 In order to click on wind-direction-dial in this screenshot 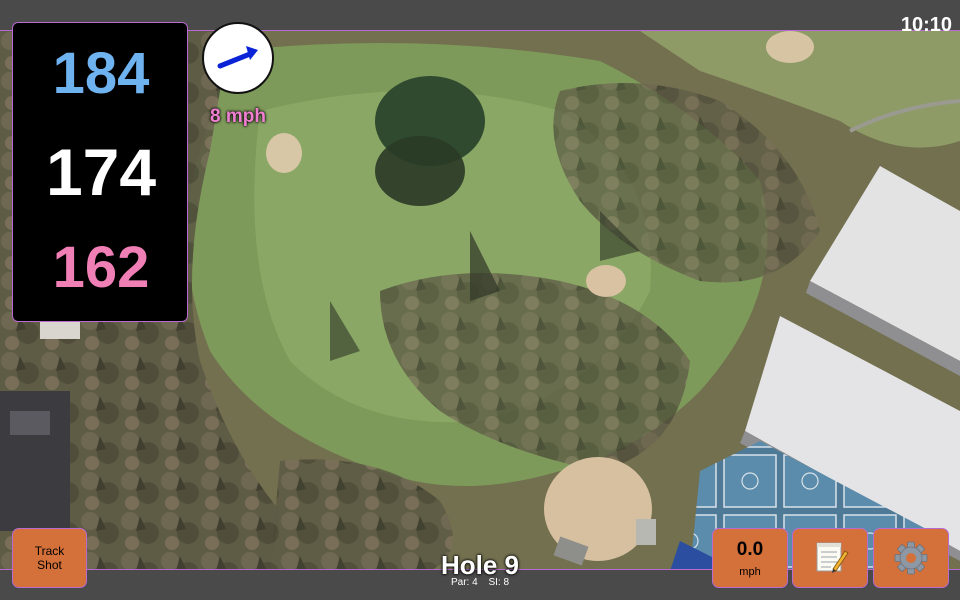, I will do `click(238, 58)`.